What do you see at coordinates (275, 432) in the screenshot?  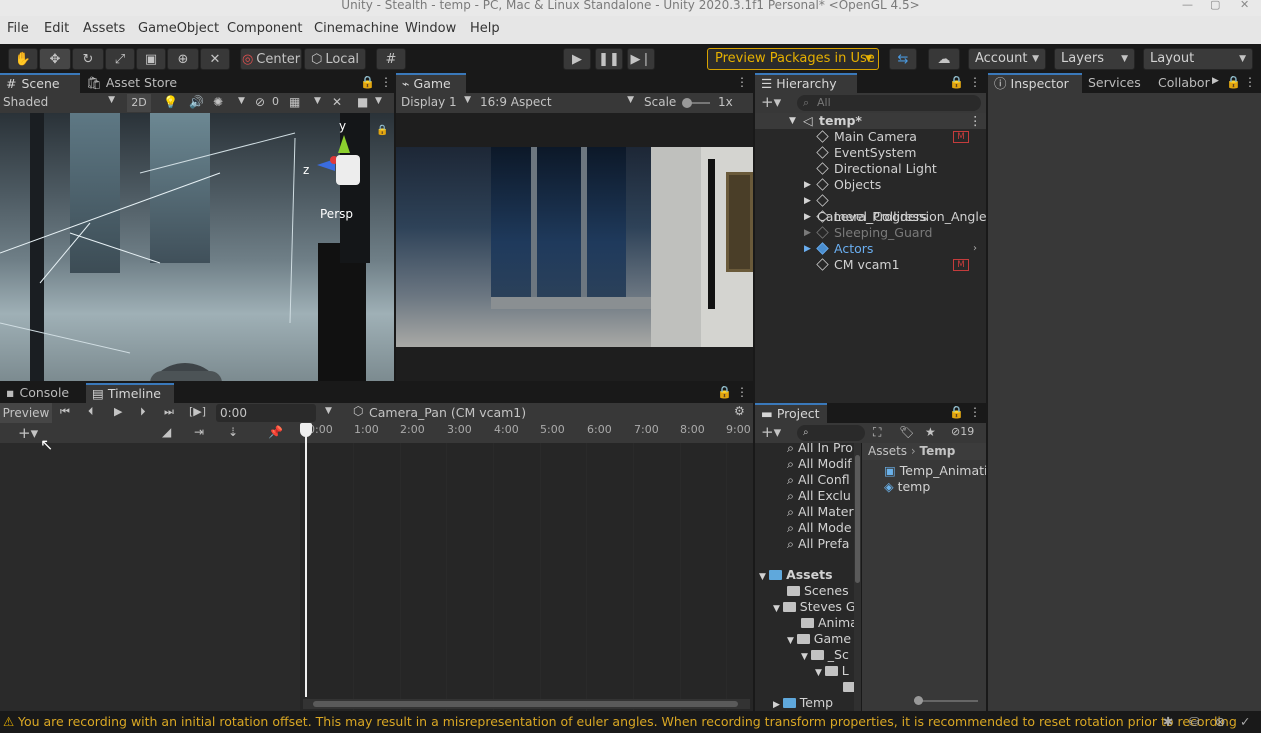 I see `snap-icon: 📌` at bounding box center [275, 432].